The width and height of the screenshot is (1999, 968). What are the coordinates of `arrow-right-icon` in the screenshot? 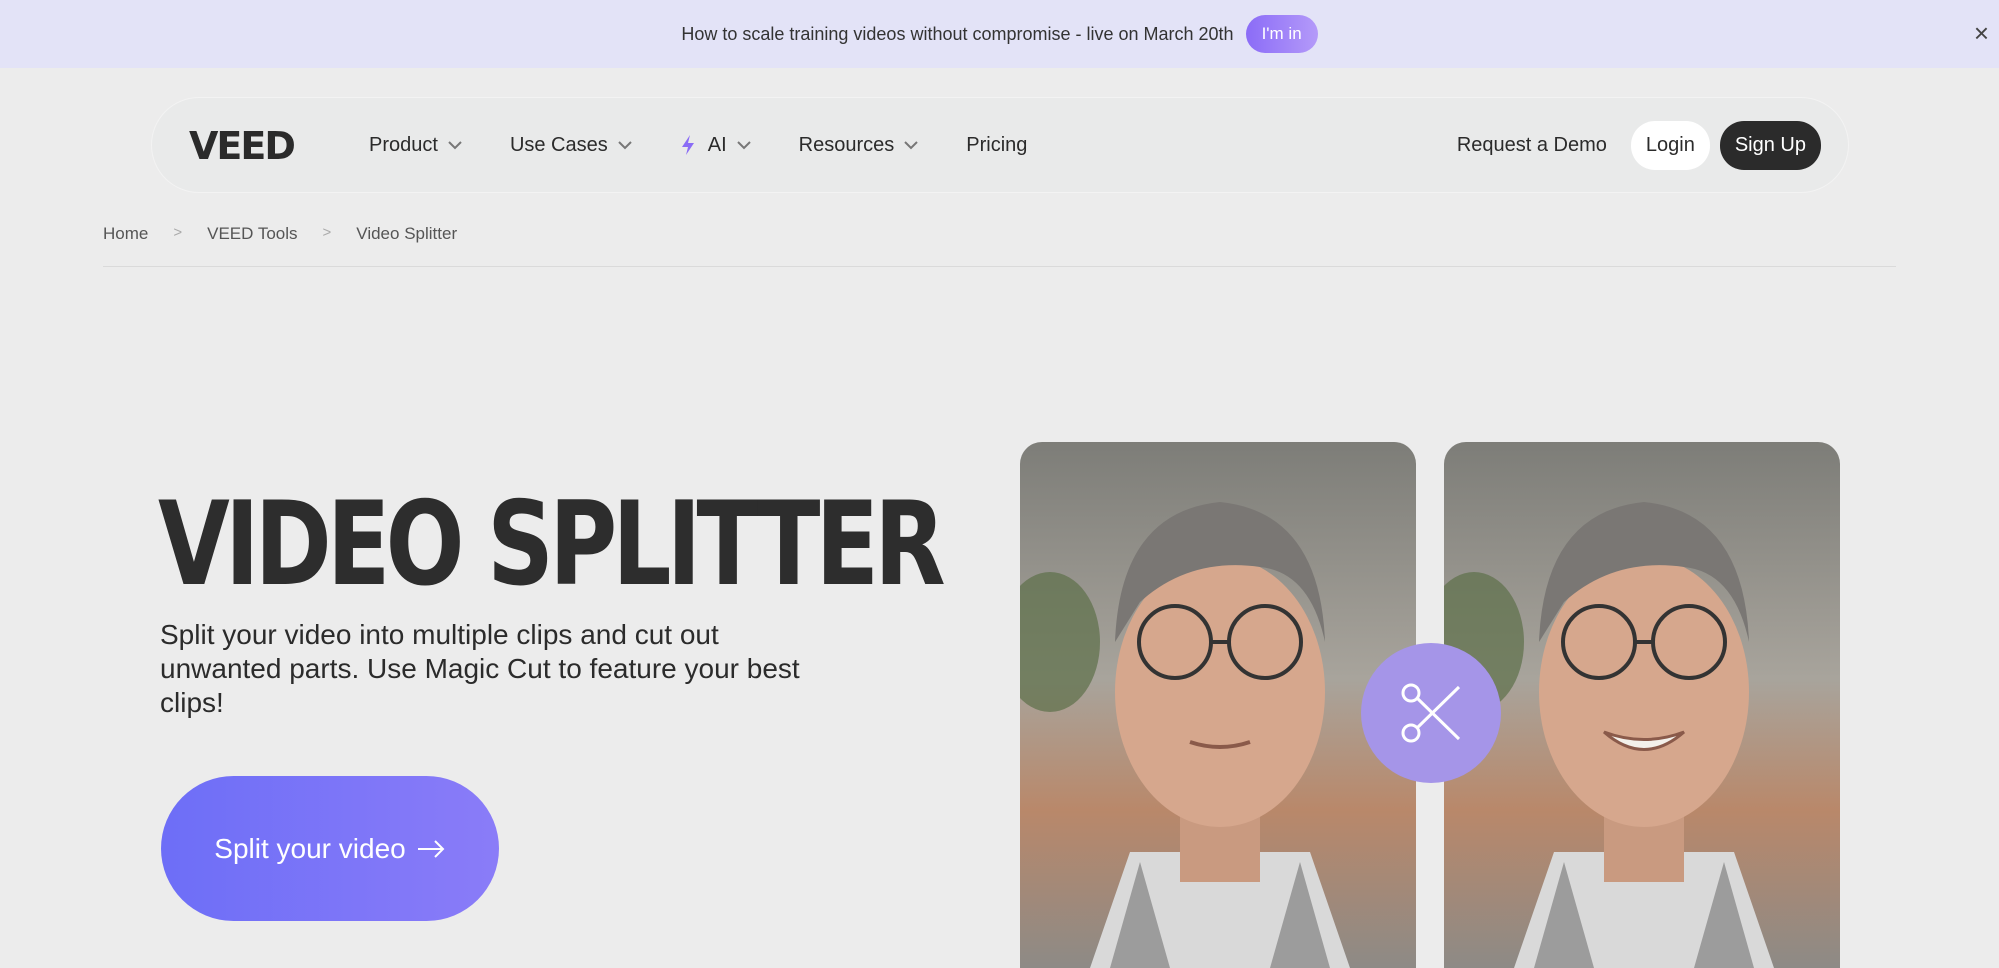 It's located at (431, 848).